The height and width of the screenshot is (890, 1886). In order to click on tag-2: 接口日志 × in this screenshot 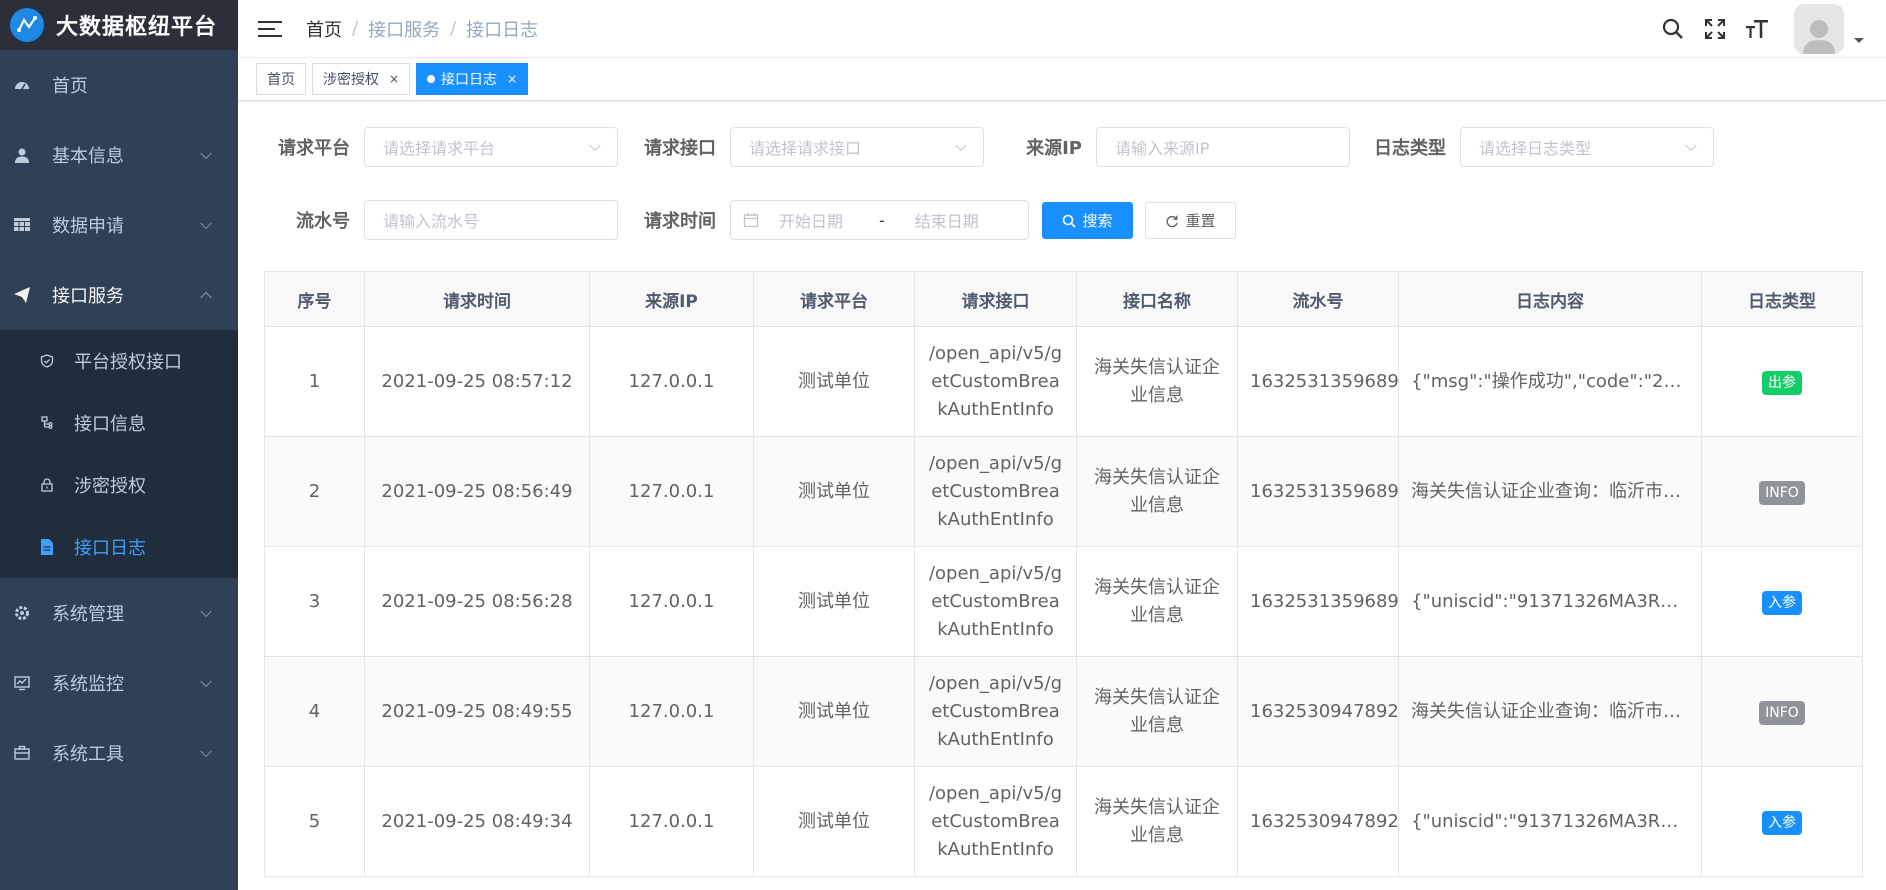, I will do `click(472, 79)`.